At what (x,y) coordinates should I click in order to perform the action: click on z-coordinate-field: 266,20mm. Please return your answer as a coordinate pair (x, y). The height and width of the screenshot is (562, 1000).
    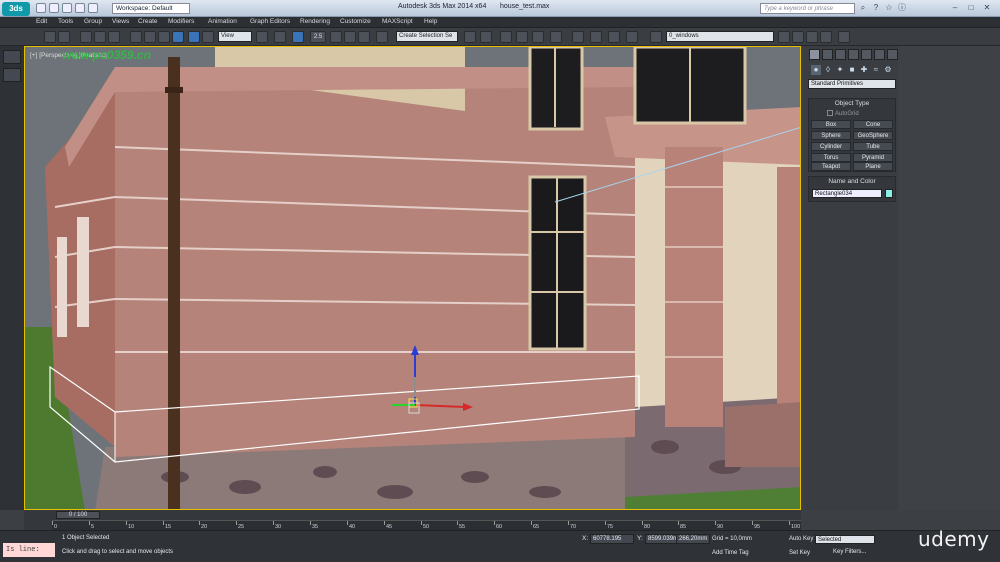
    Looking at the image, I should click on (693, 539).